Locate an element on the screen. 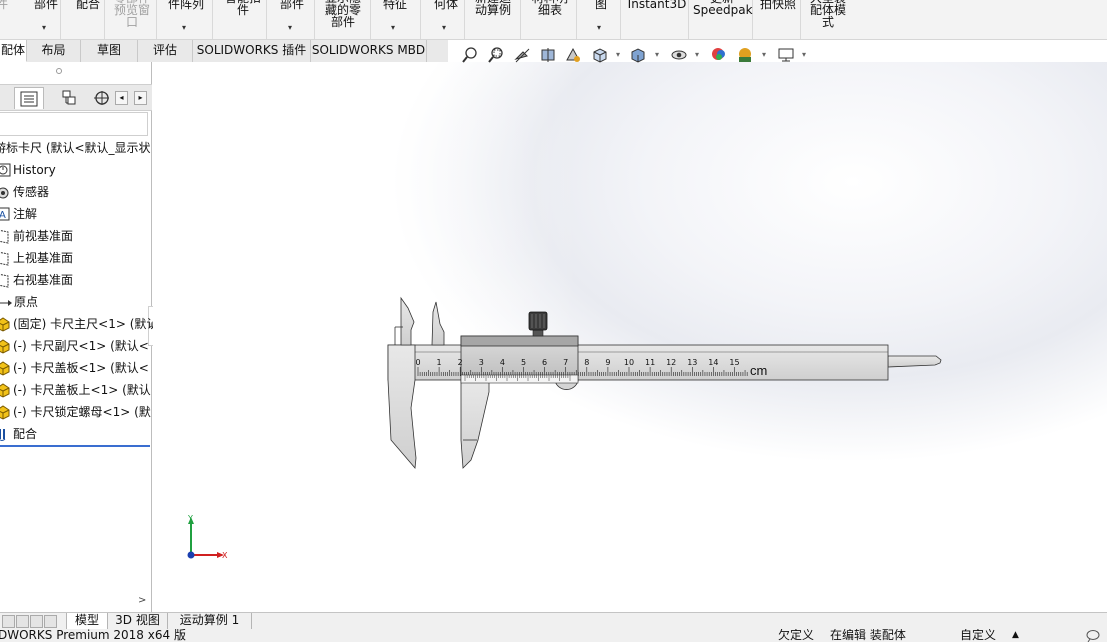  propertymanager-tab is located at coordinates (29, 98).